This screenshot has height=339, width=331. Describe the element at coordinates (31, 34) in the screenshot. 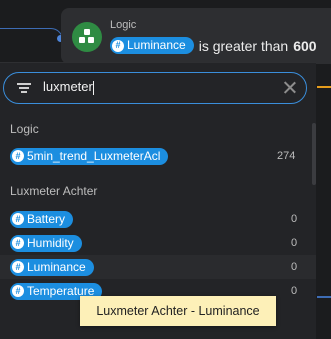

I see `connection-wire` at that location.